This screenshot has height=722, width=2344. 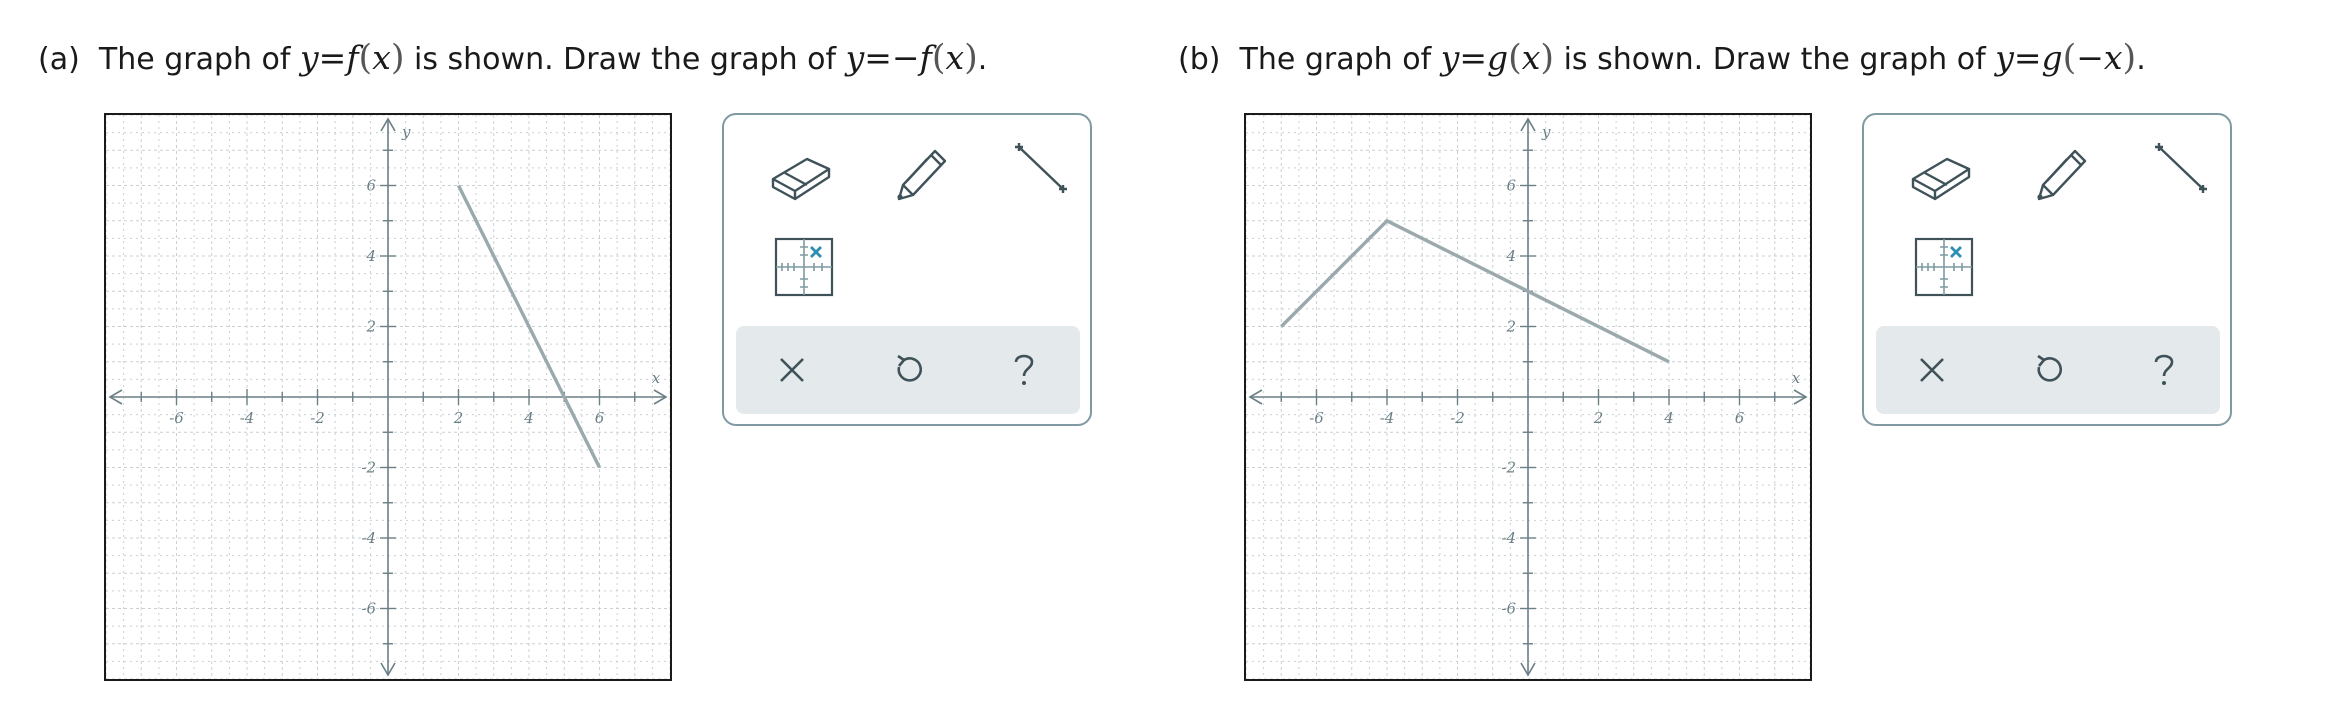 I want to click on problem-a-end: ., so click(x=982, y=59).